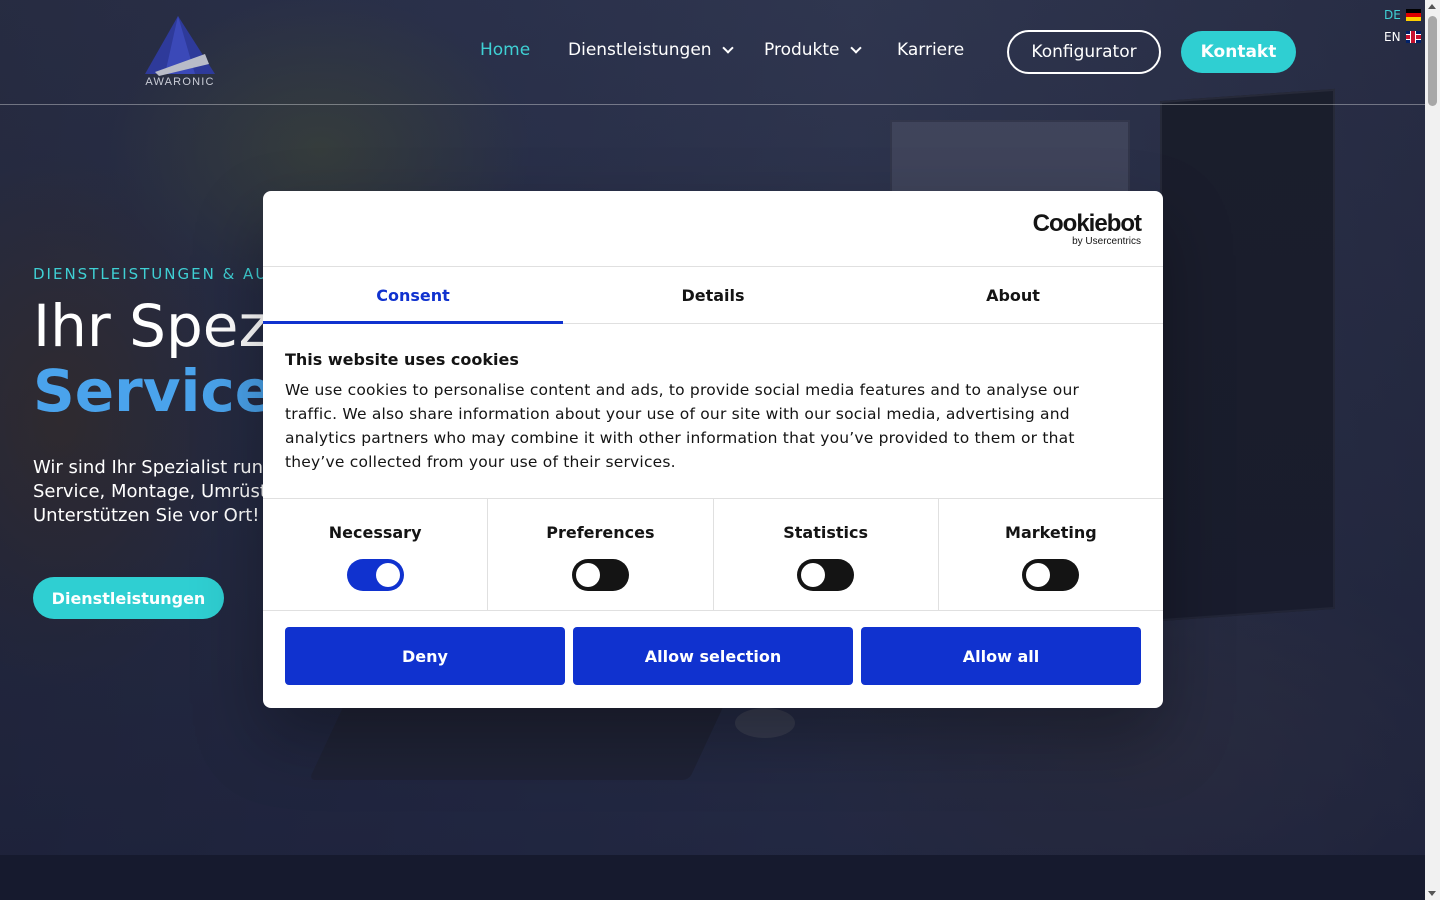 The image size is (1440, 900). Describe the element at coordinates (425, 656) in the screenshot. I see `deny-button: Deny` at that location.